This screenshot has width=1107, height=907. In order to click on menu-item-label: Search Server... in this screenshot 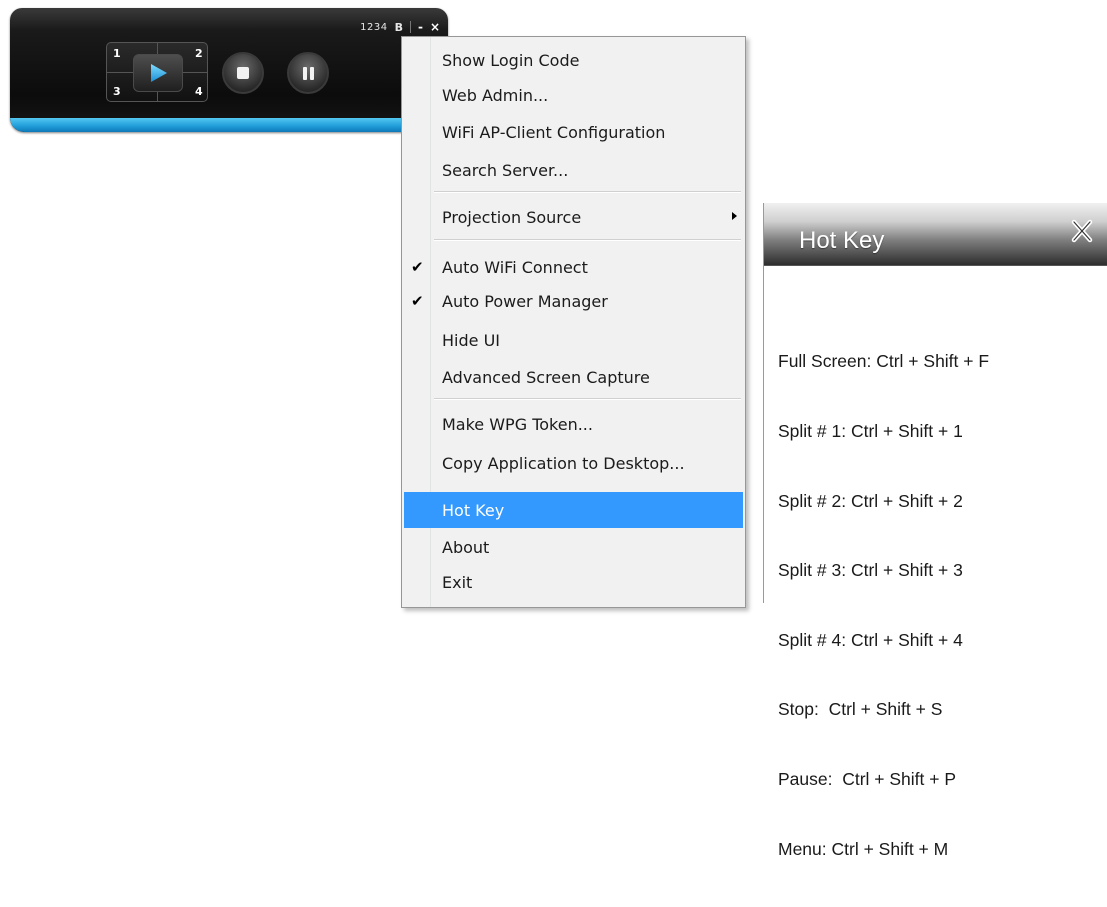, I will do `click(505, 170)`.